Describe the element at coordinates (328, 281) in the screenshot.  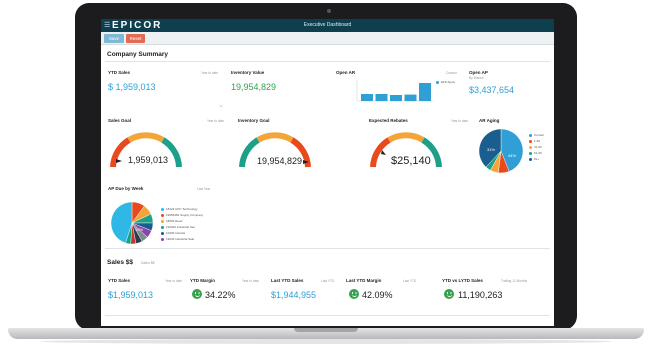
I see `last-ytd-sales-period: Last YTD` at that location.